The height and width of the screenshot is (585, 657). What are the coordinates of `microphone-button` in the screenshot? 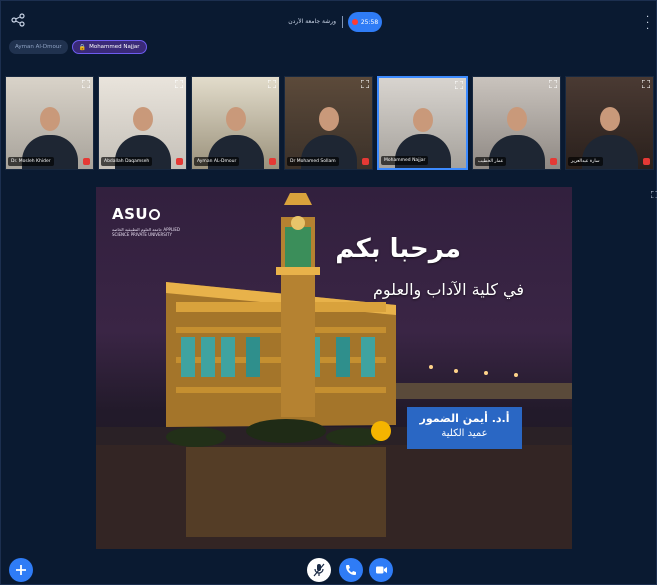 It's located at (319, 570).